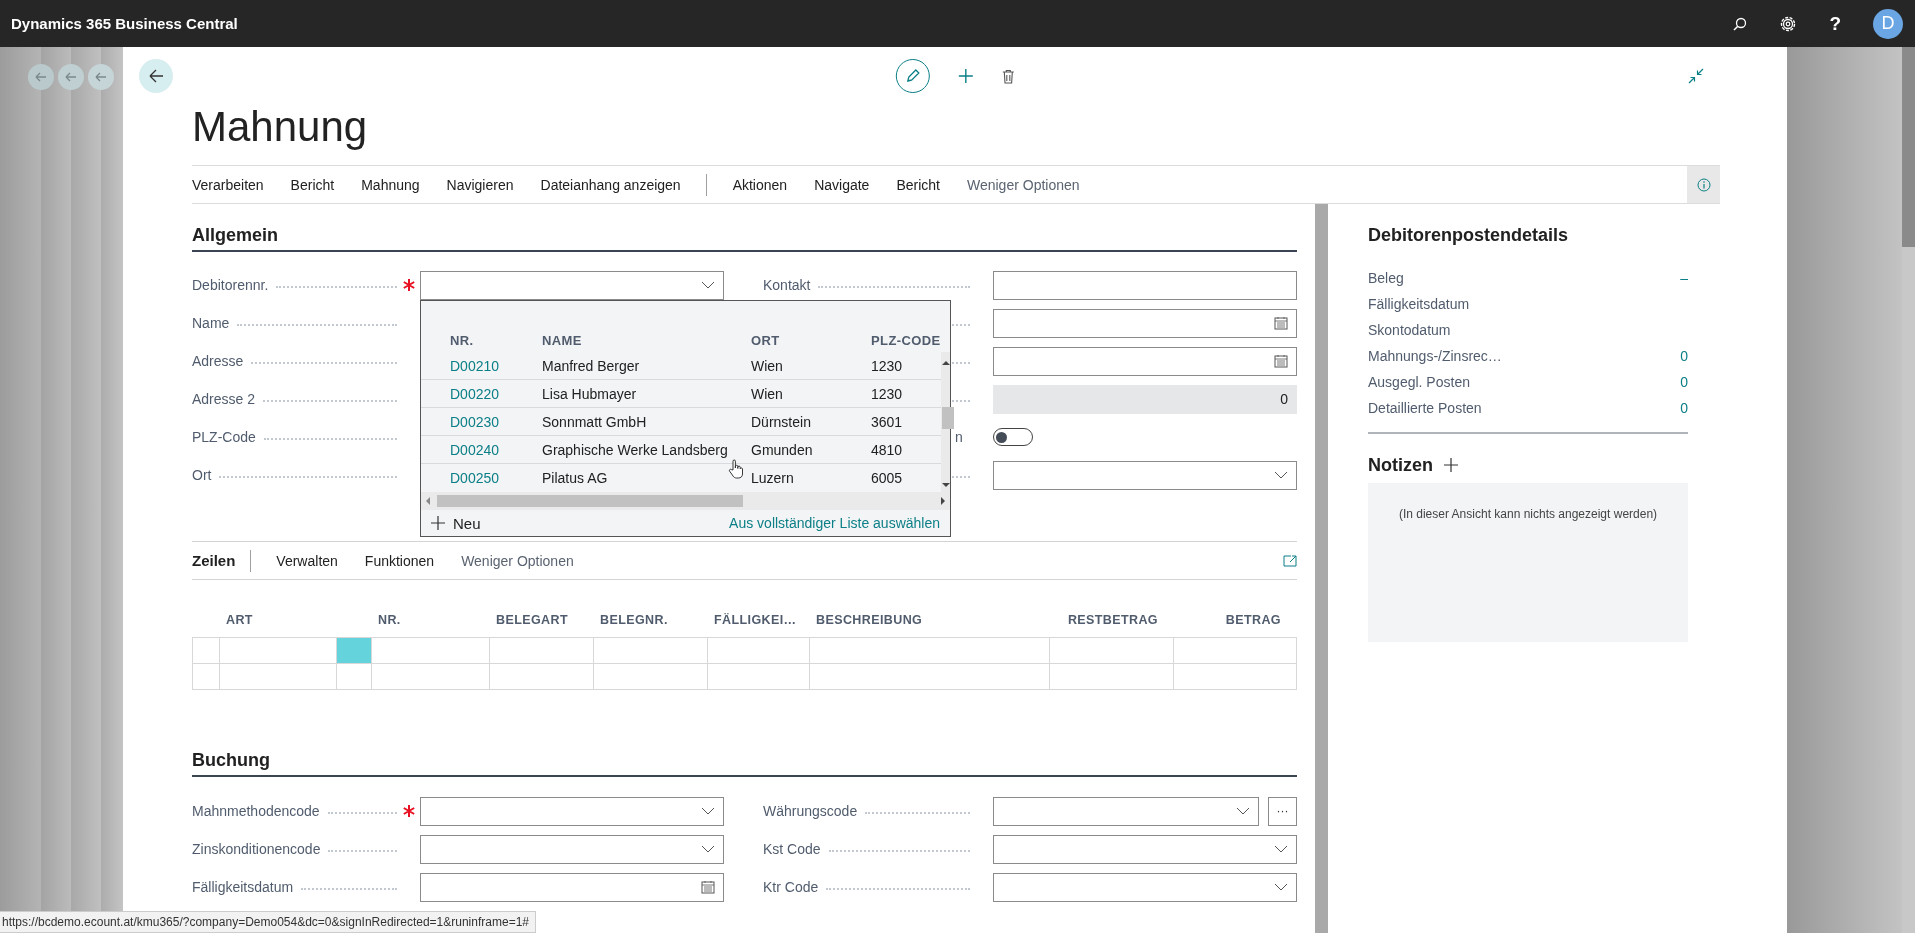 The height and width of the screenshot is (933, 1915). Describe the element at coordinates (610, 184) in the screenshot. I see `action-menu: Dateianhang anzeigen` at that location.